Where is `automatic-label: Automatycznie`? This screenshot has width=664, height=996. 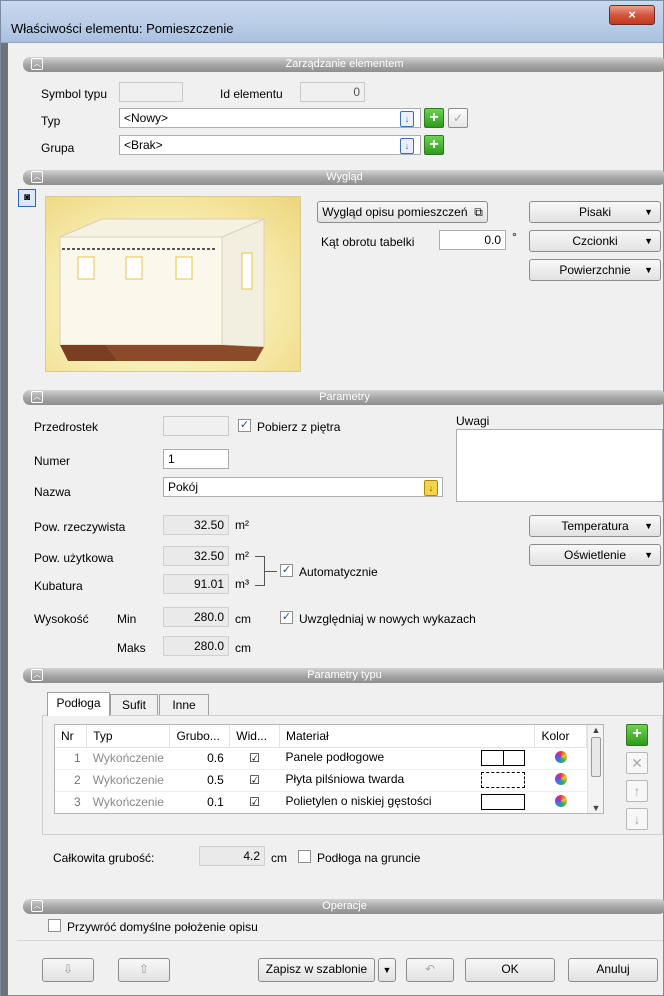
automatic-label: Automatycznie is located at coordinates (338, 572).